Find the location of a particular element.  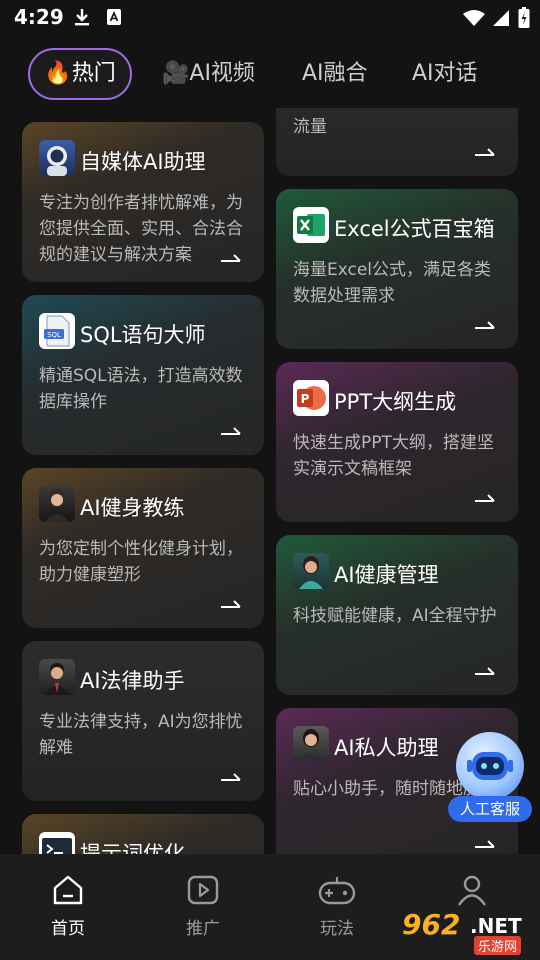

robot-icon is located at coordinates (490, 766).